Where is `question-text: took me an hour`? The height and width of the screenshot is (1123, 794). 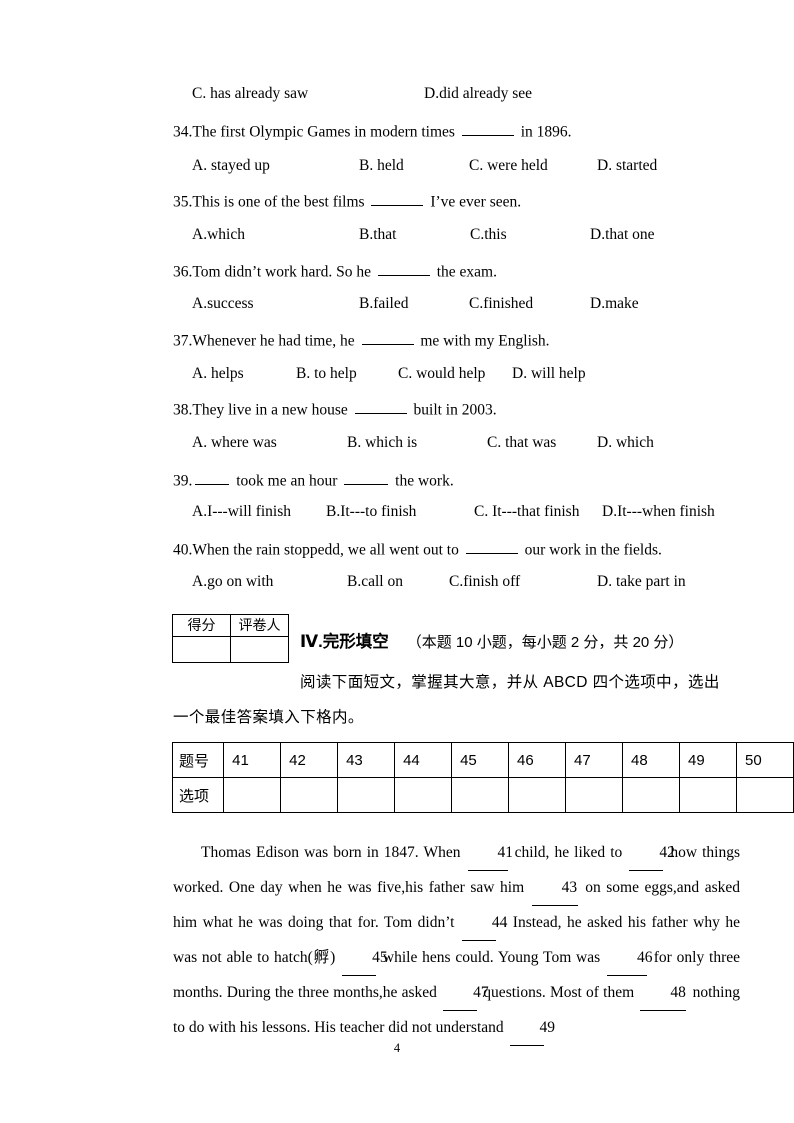 question-text: took me an hour is located at coordinates (287, 481).